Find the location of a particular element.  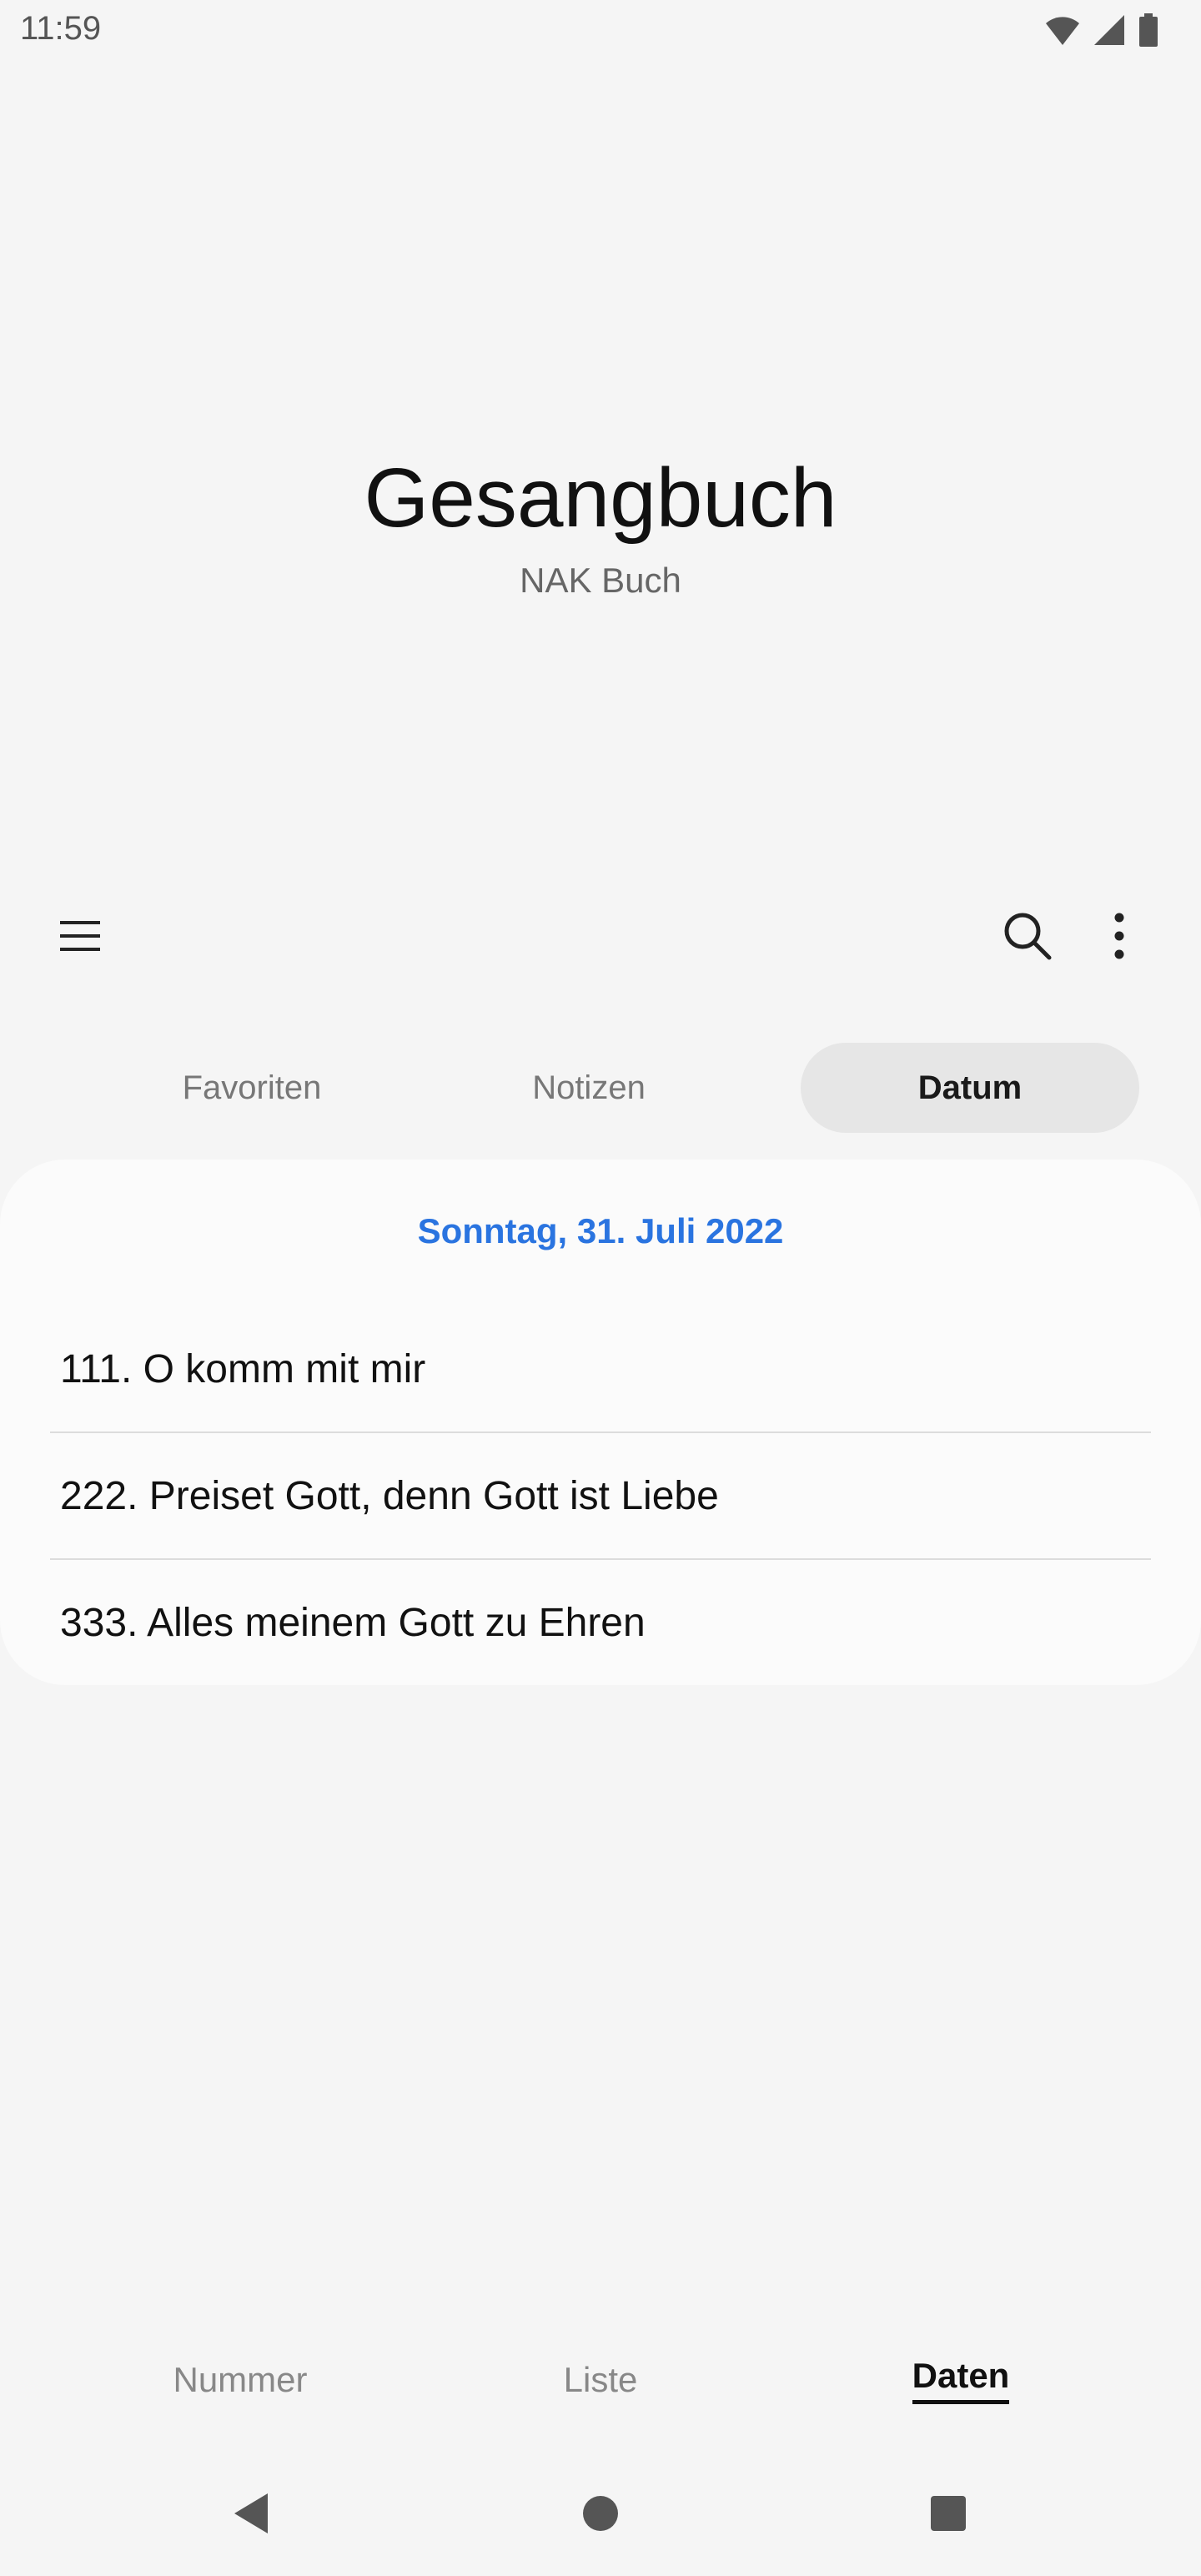

bottom-navigation: Nummer Liste Daten is located at coordinates (601, 2380).